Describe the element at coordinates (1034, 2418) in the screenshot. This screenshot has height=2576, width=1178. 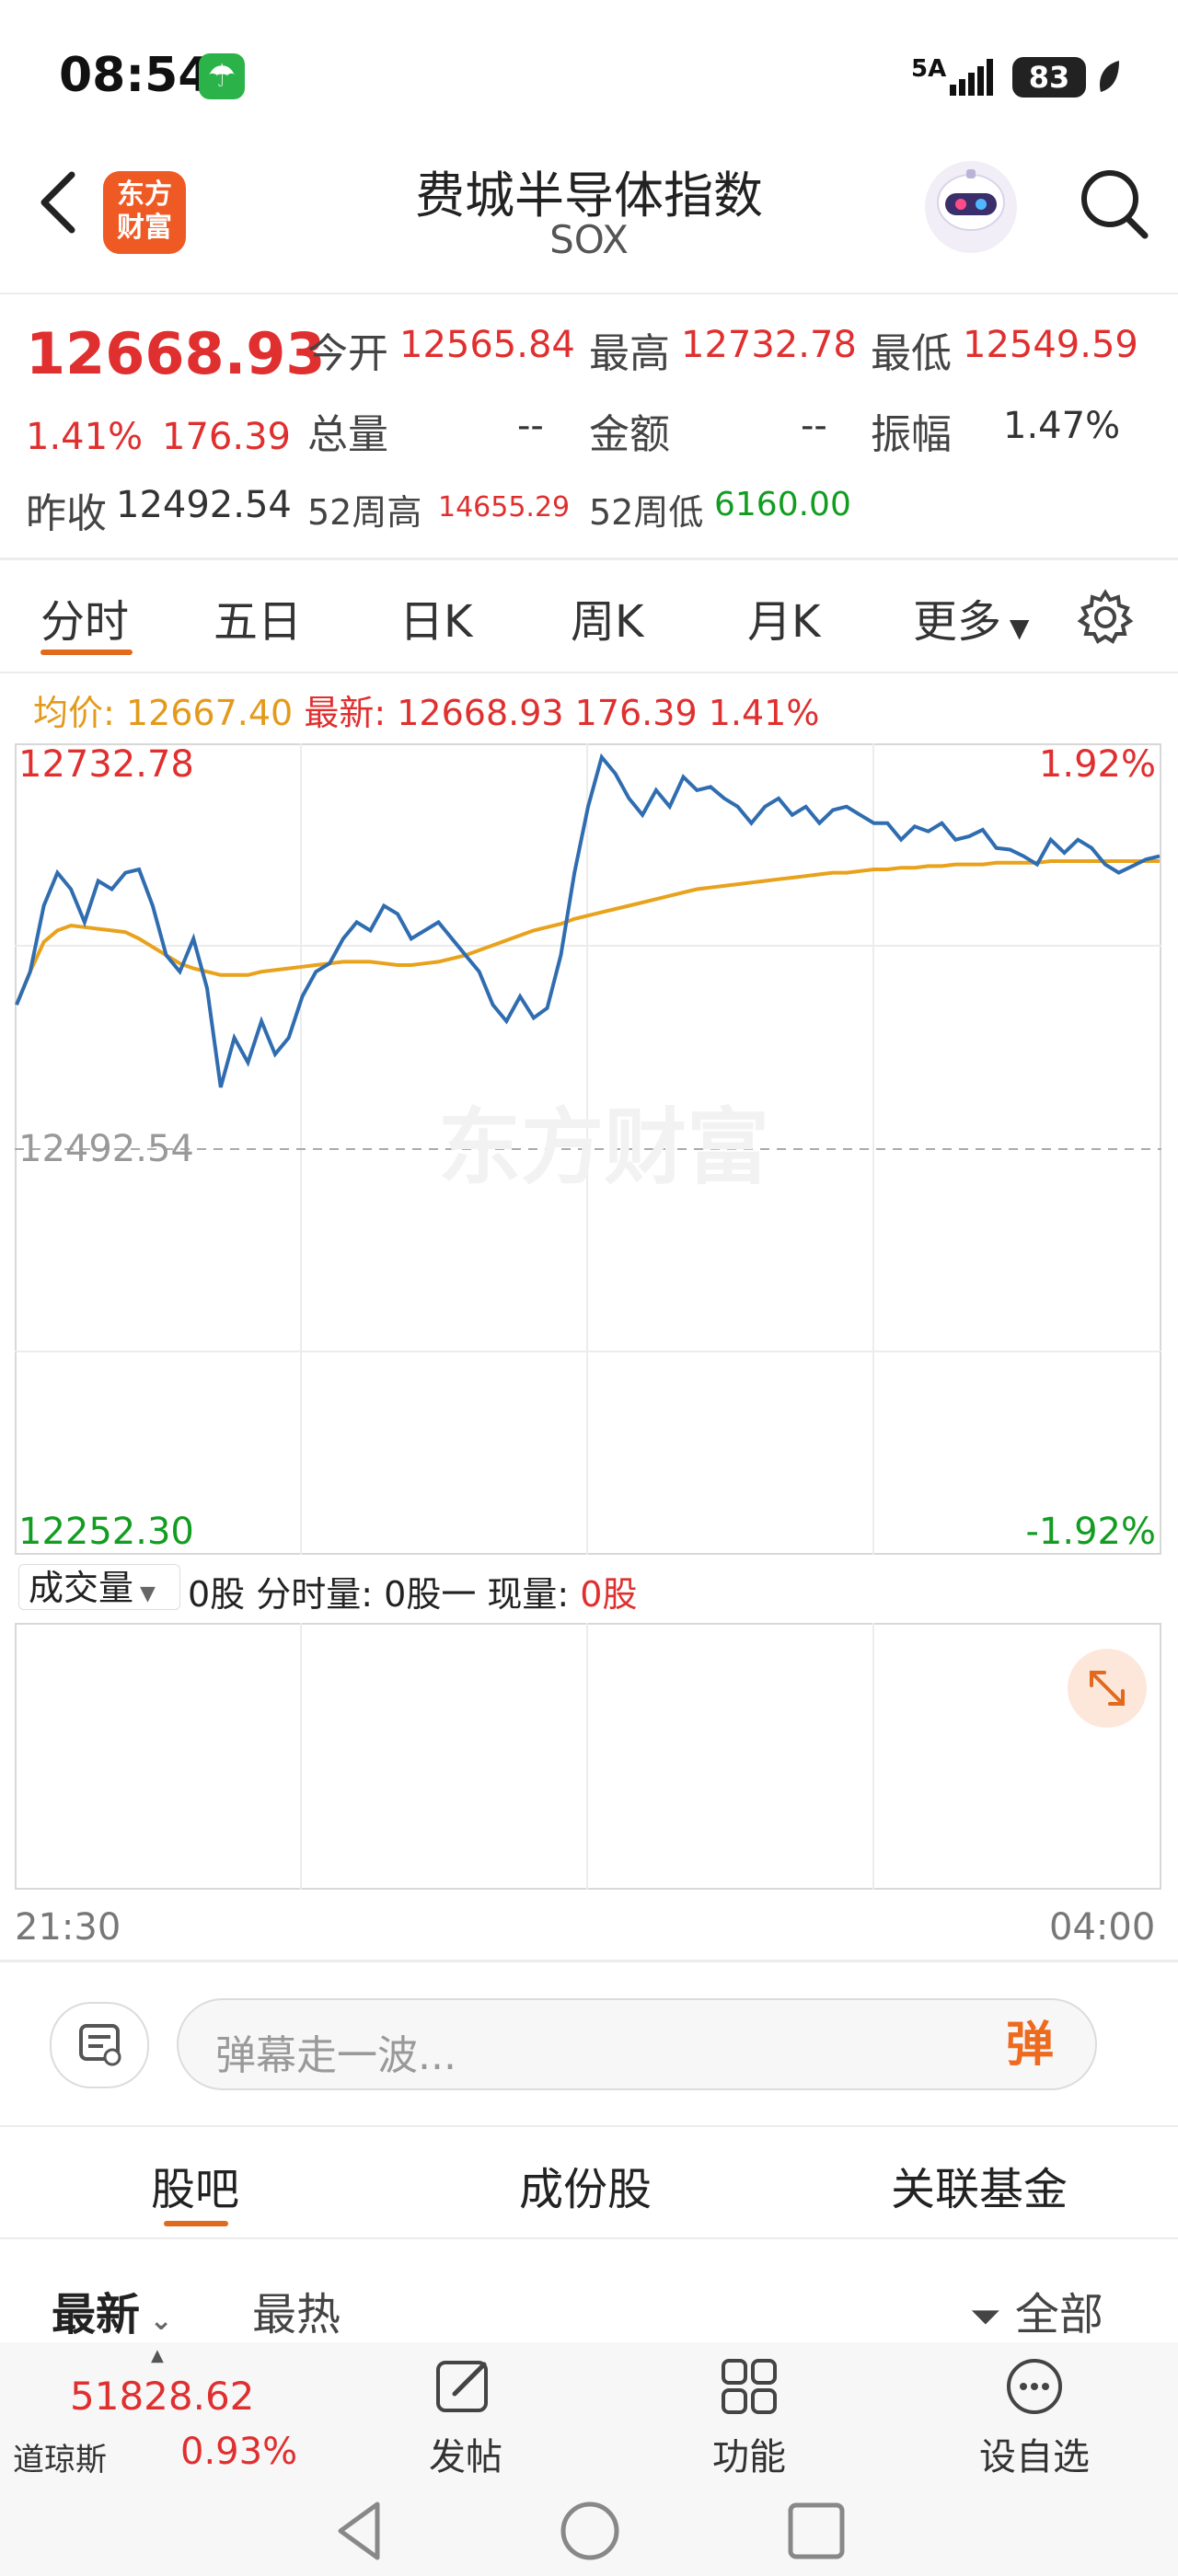
I see `nav-add-watchlist: 设自选` at that location.